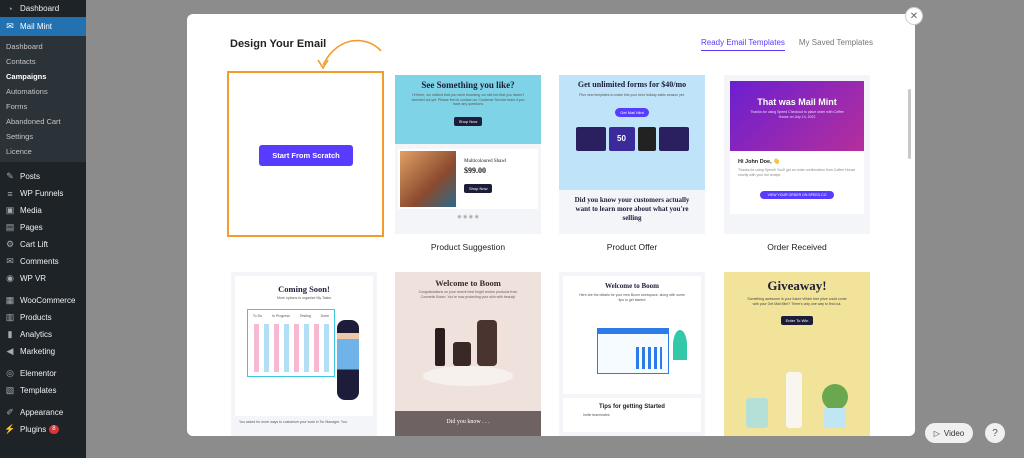  Describe the element at coordinates (10, 351) in the screenshot. I see `megaphone-icon: ◀` at that location.